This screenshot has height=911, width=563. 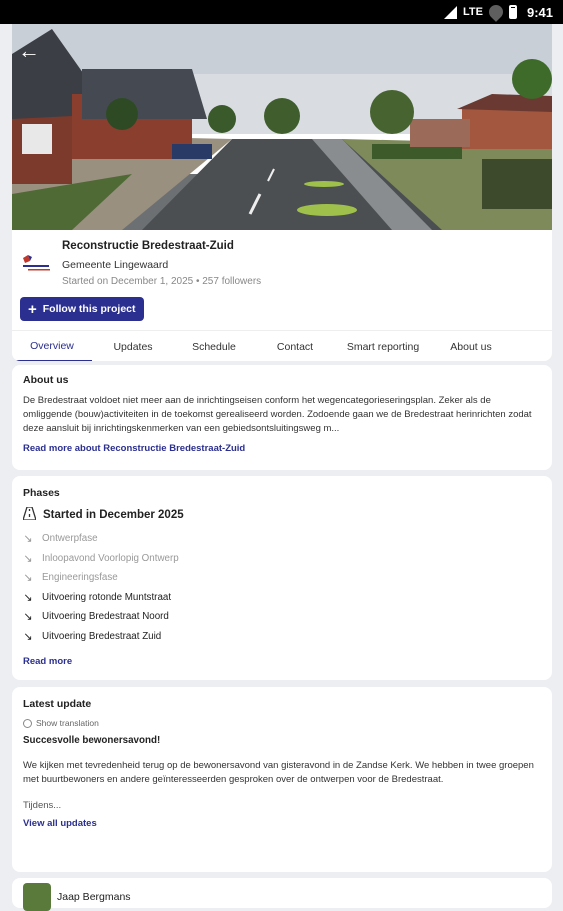 What do you see at coordinates (295, 346) in the screenshot?
I see `tab-contact: Contact` at bounding box center [295, 346].